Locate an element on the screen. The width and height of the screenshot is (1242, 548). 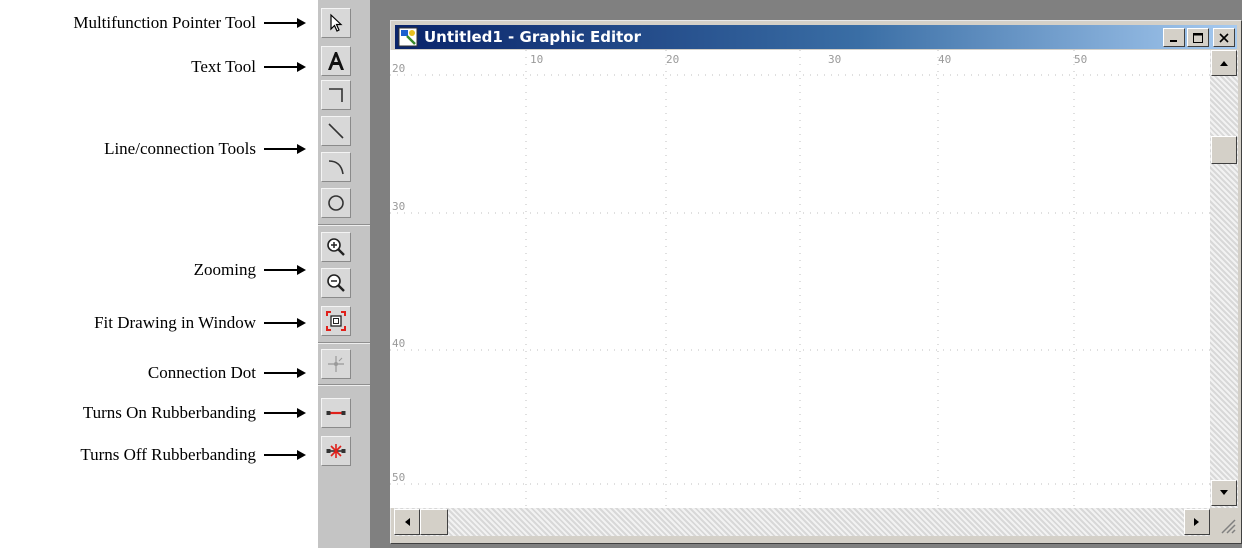
ruler-left-label: 50 is located at coordinates (398, 477).